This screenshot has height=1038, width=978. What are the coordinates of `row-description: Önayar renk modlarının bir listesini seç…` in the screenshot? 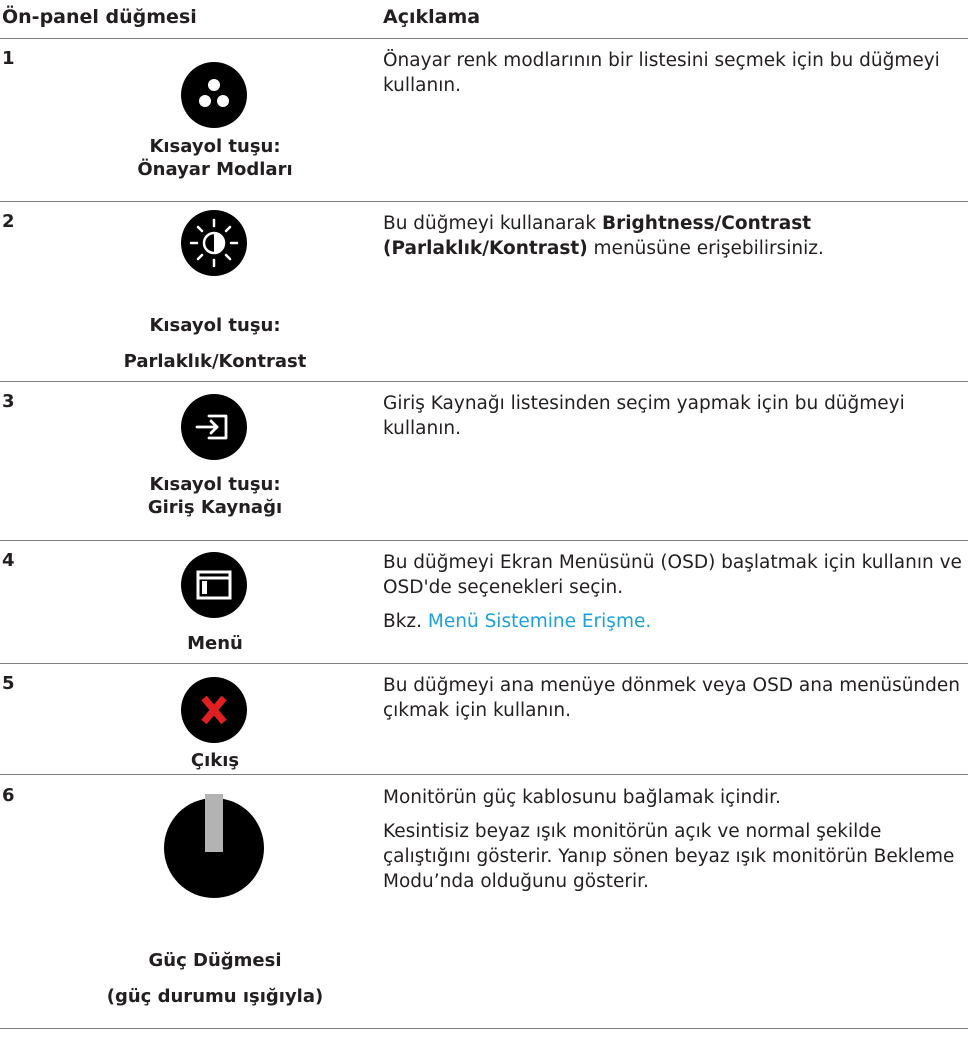 It's located at (661, 73).